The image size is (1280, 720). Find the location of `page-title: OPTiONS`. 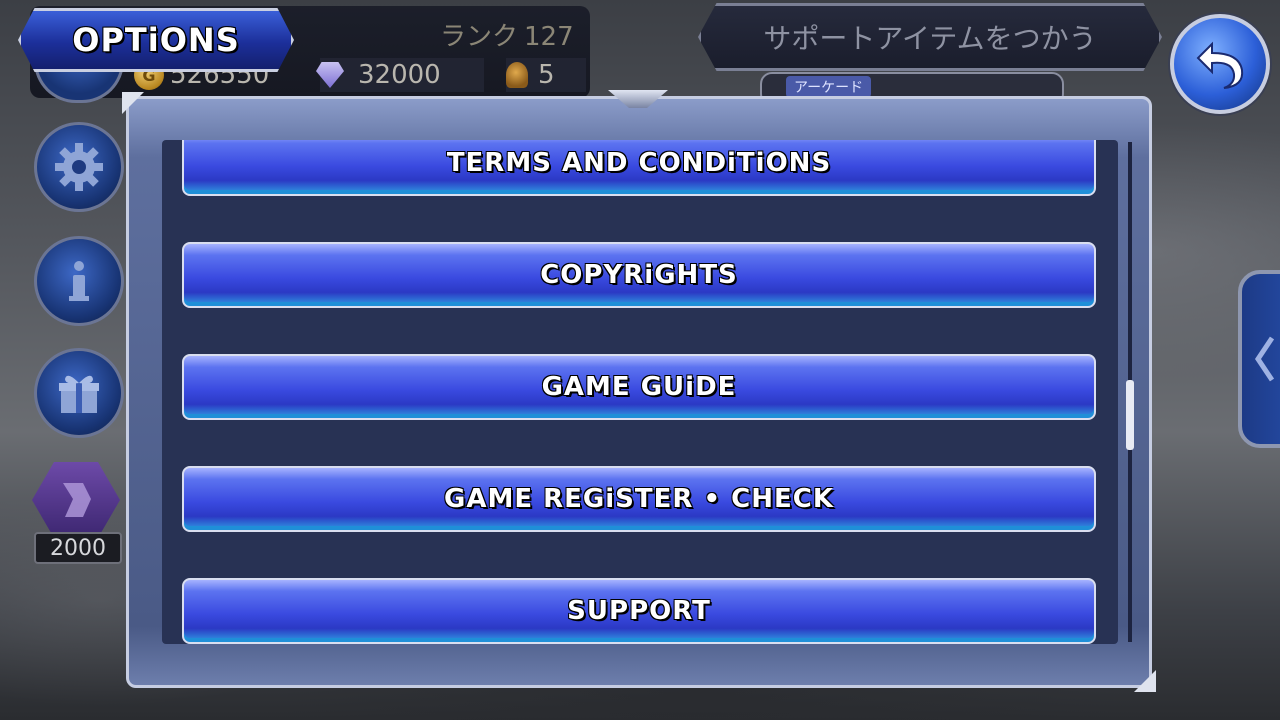

page-title: OPTiONS is located at coordinates (156, 40).